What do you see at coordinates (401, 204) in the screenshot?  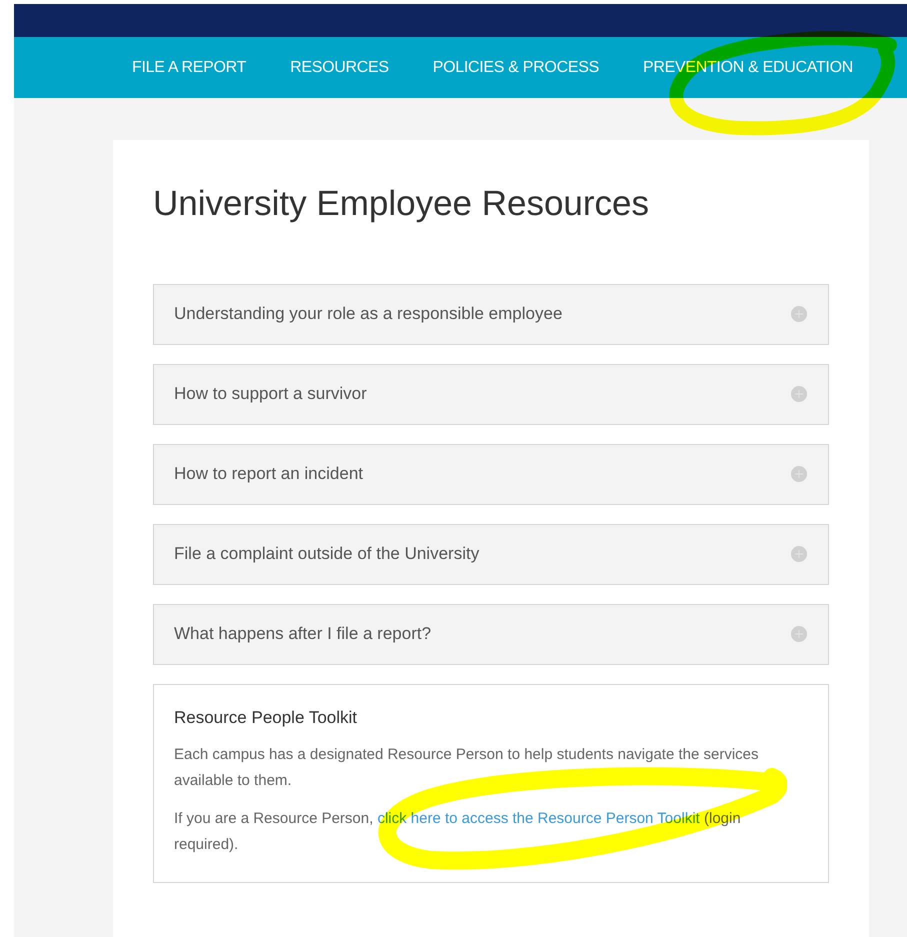 I see `page-title: University Employee Resources` at bounding box center [401, 204].